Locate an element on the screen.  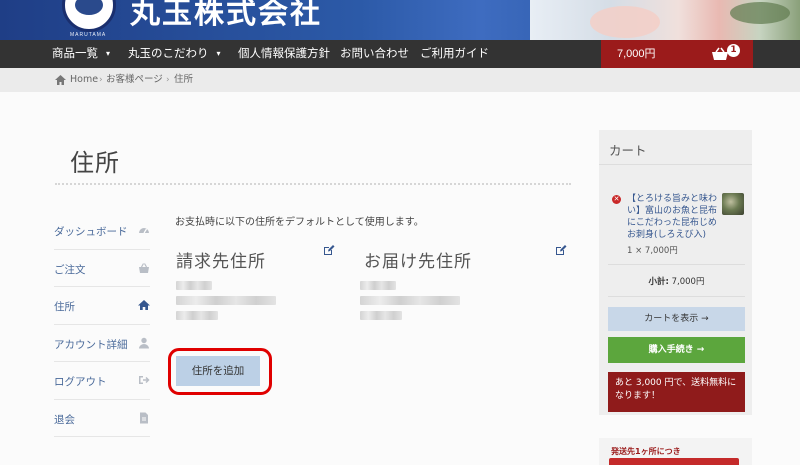
account-nav-addresses: 住所 is located at coordinates (102, 306).